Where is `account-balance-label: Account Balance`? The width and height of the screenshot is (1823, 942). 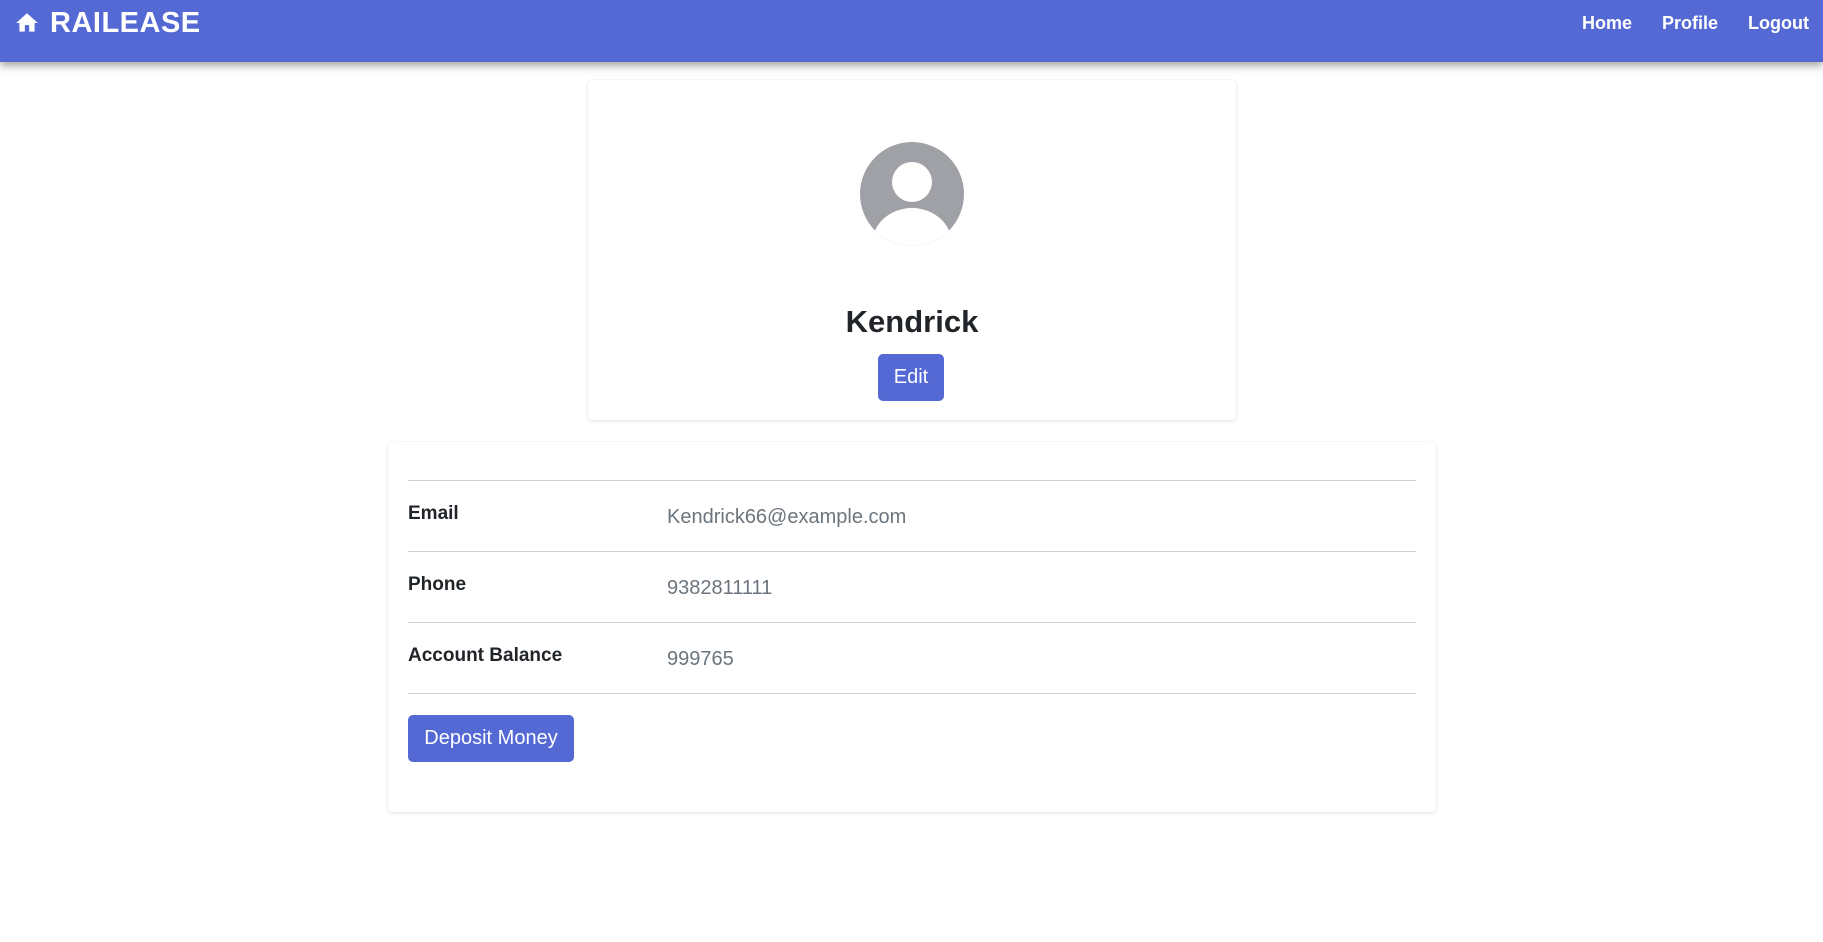 account-balance-label: Account Balance is located at coordinates (485, 655).